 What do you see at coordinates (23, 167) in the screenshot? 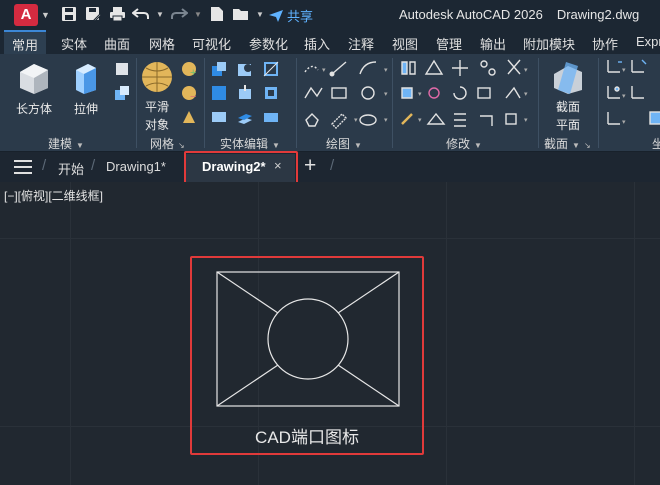
I see `menu-icon` at bounding box center [23, 167].